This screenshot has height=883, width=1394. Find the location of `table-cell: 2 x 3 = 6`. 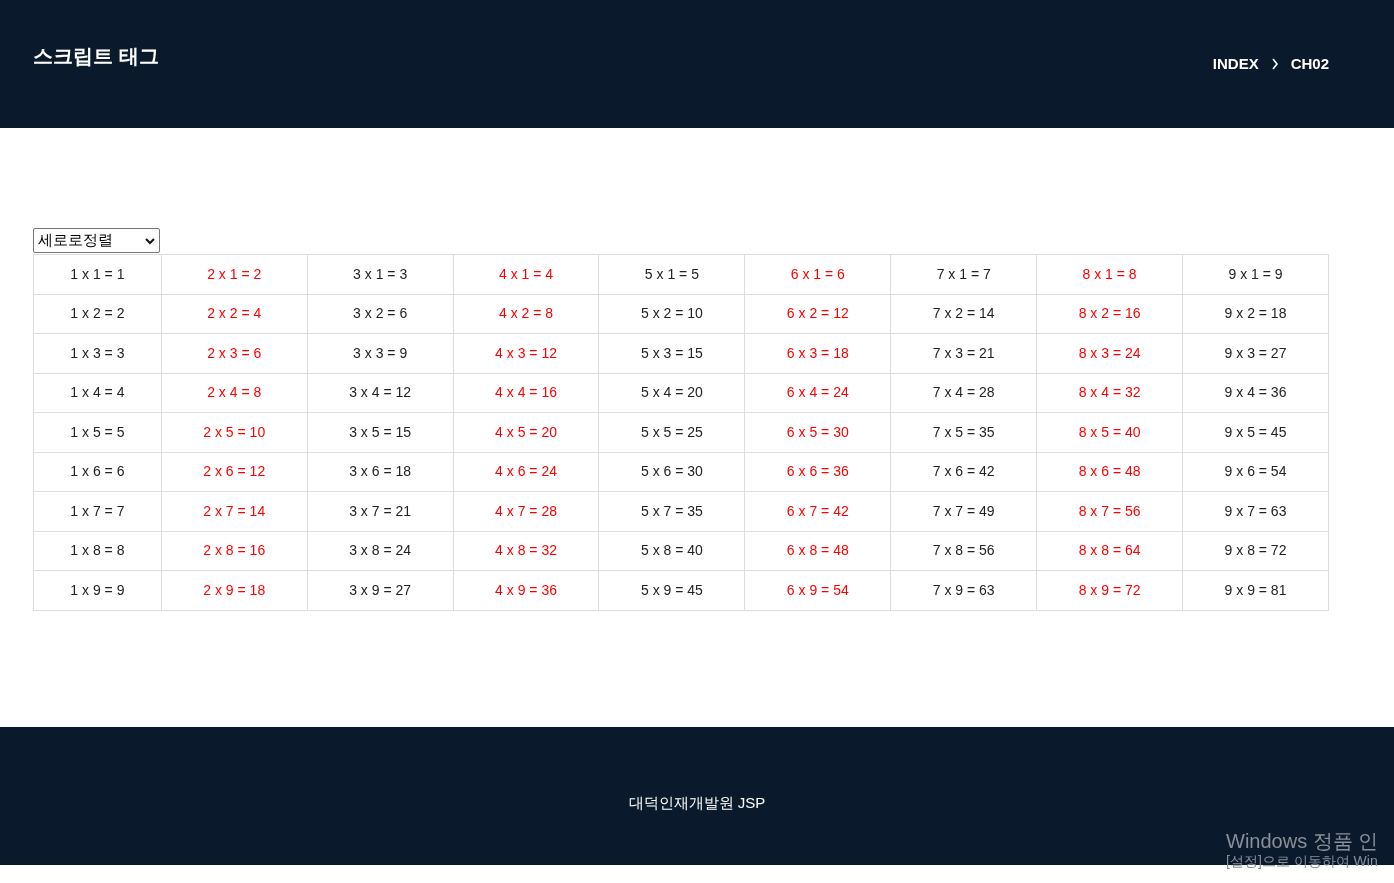

table-cell: 2 x 3 = 6 is located at coordinates (234, 353).